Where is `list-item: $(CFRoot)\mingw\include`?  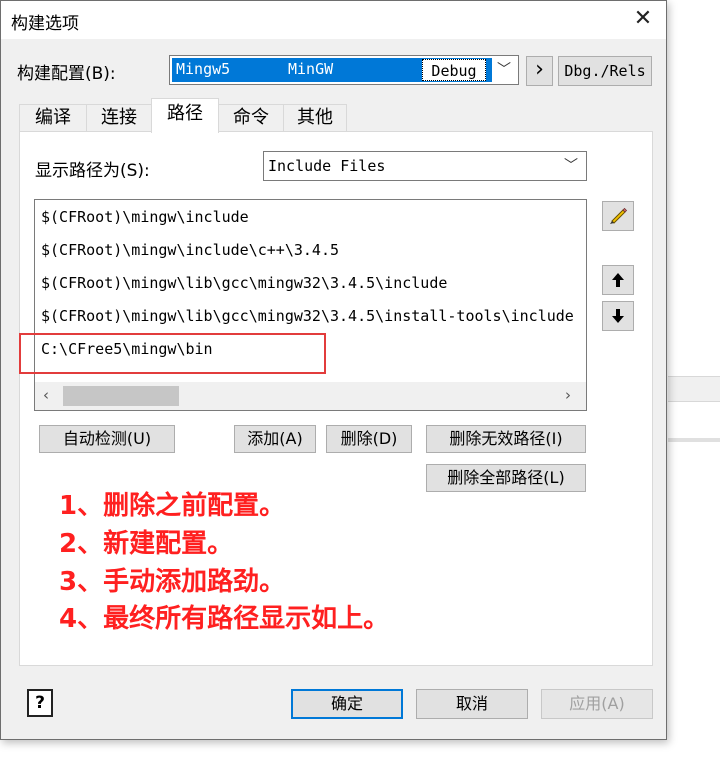
list-item: $(CFRoot)\mingw\include is located at coordinates (145, 217).